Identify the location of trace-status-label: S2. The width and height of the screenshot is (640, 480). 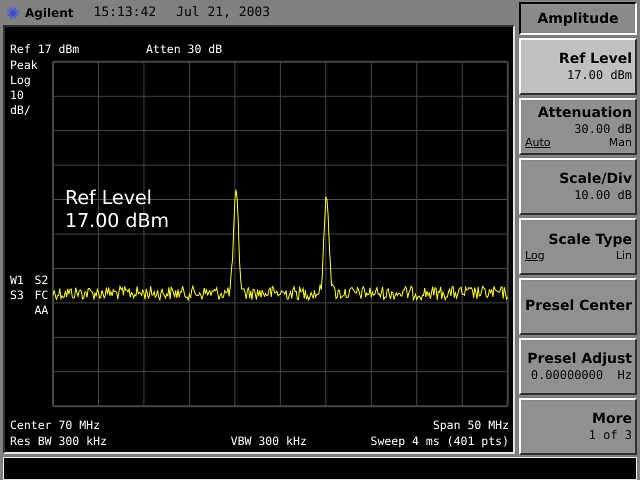
(41, 280).